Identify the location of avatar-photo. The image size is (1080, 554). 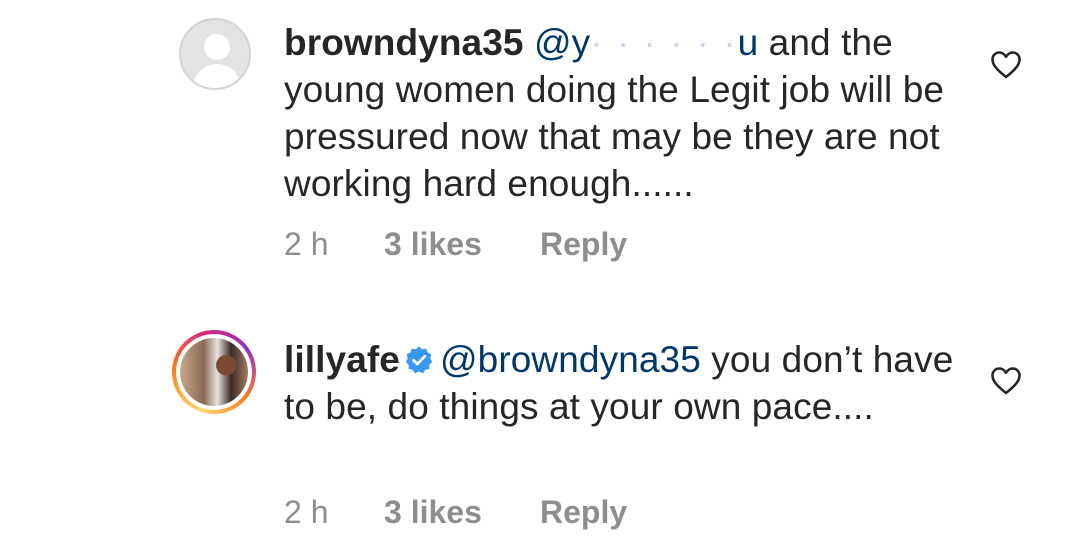
(214, 372).